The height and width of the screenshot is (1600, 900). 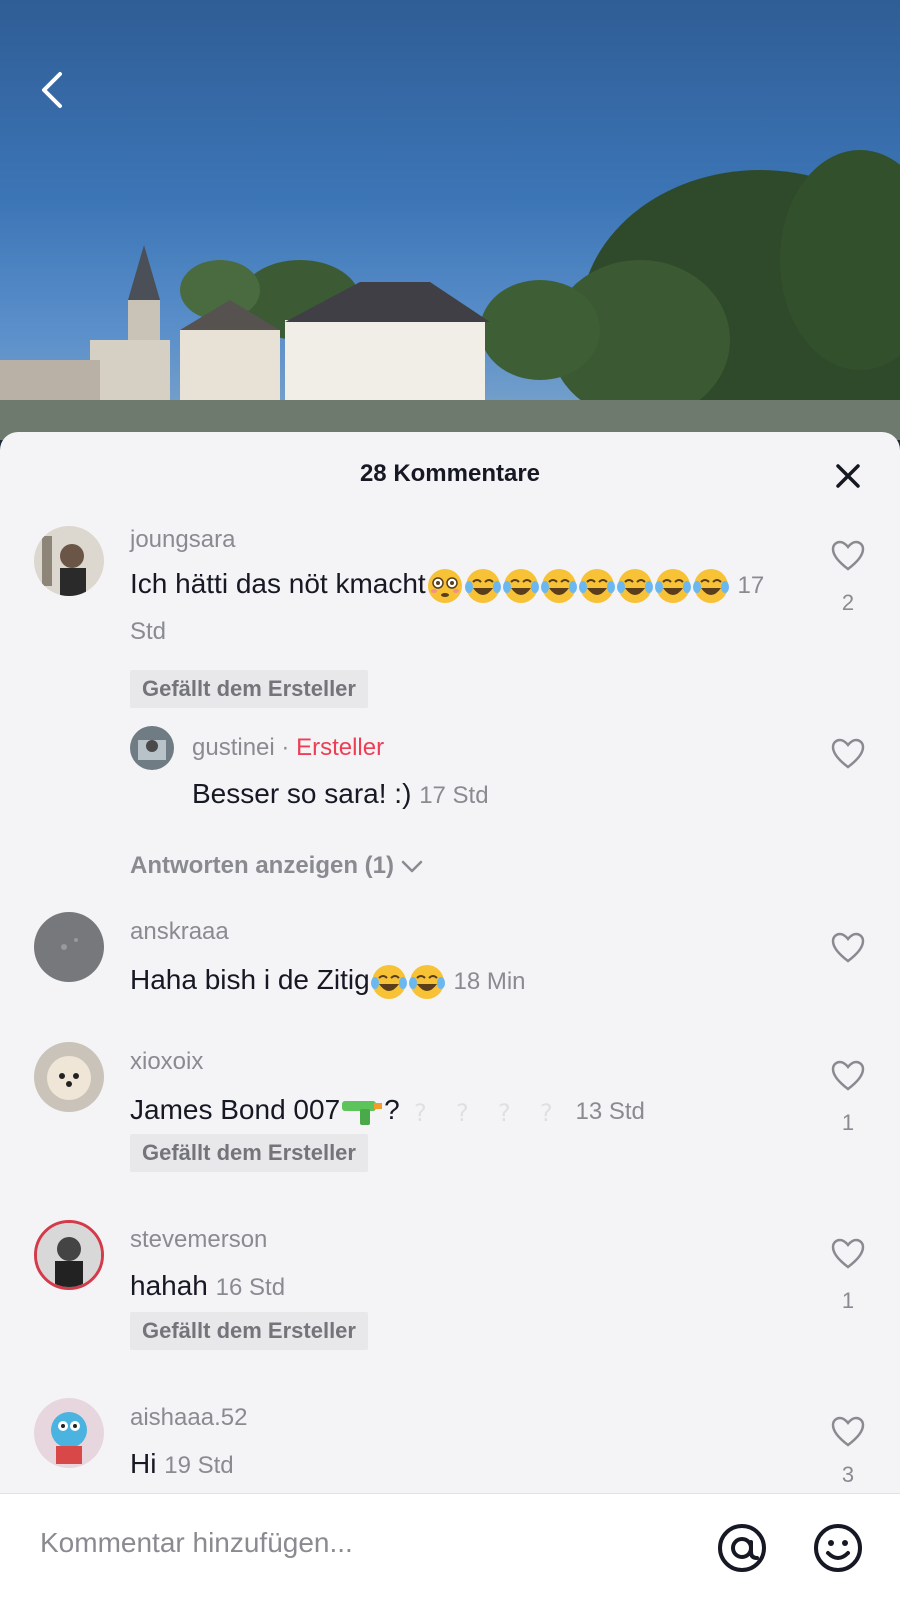 I want to click on comment-username: joungsara, so click(x=182, y=540).